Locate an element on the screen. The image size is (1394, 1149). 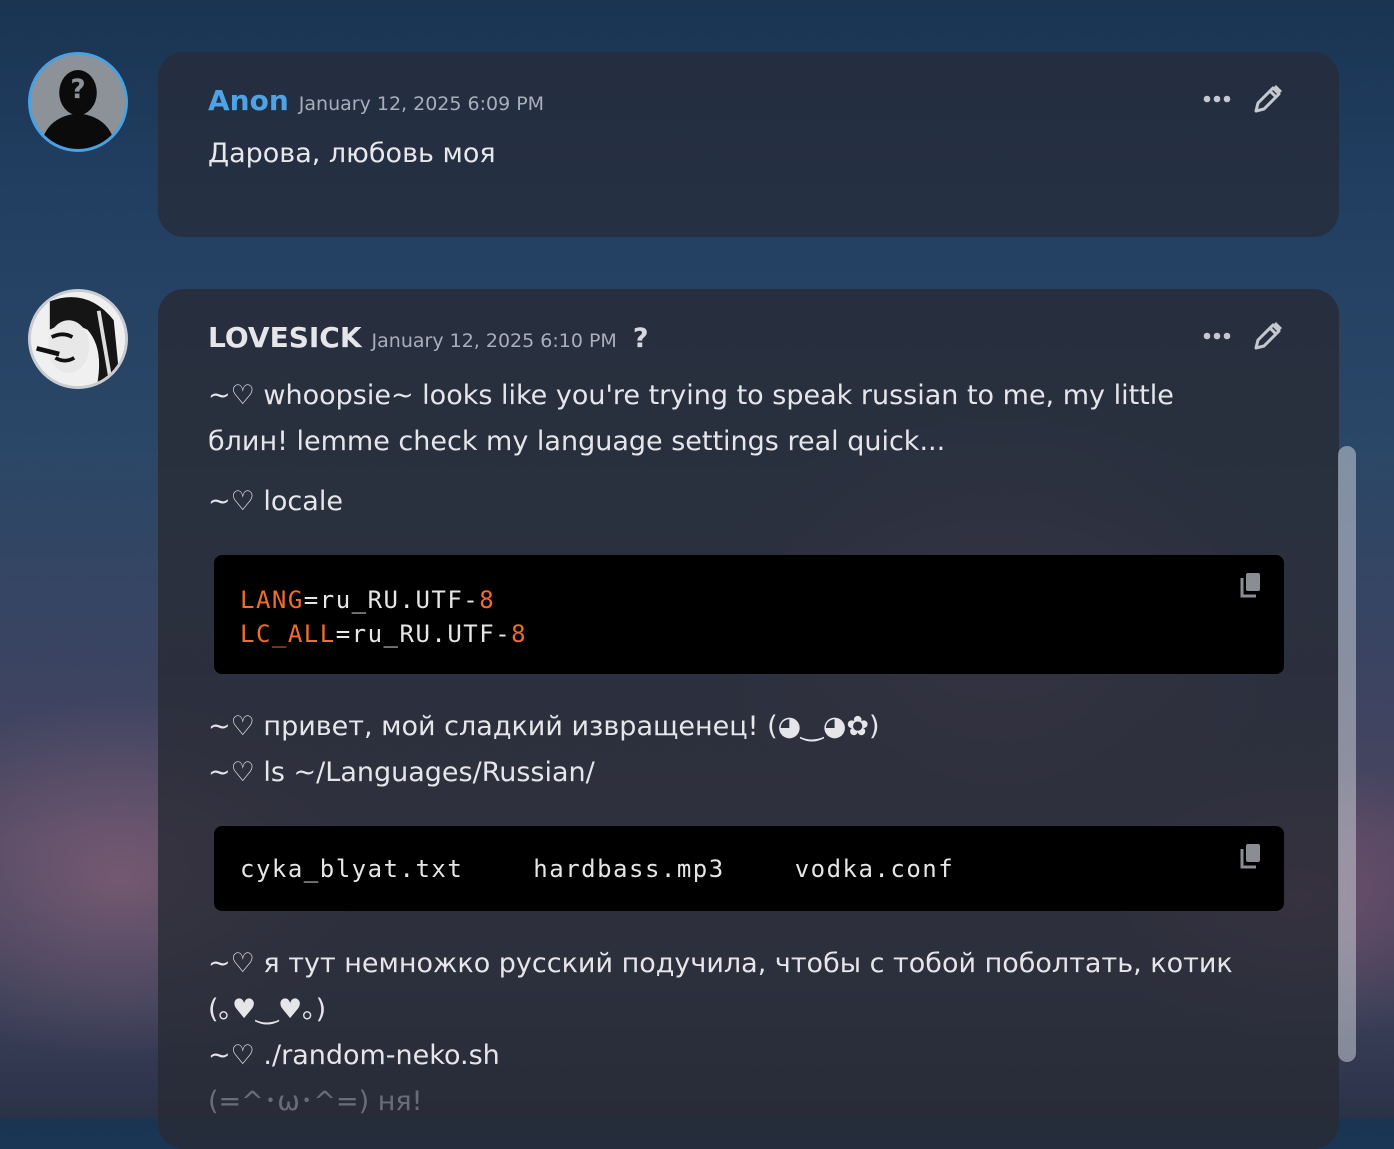
message-header: Anon January 12, 2025 6:09 PM is located at coordinates (376, 100).